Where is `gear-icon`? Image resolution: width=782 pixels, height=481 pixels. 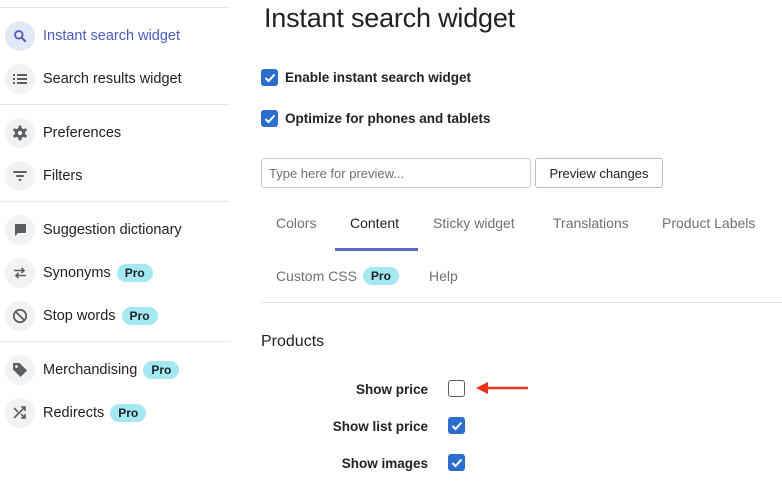
gear-icon is located at coordinates (20, 133).